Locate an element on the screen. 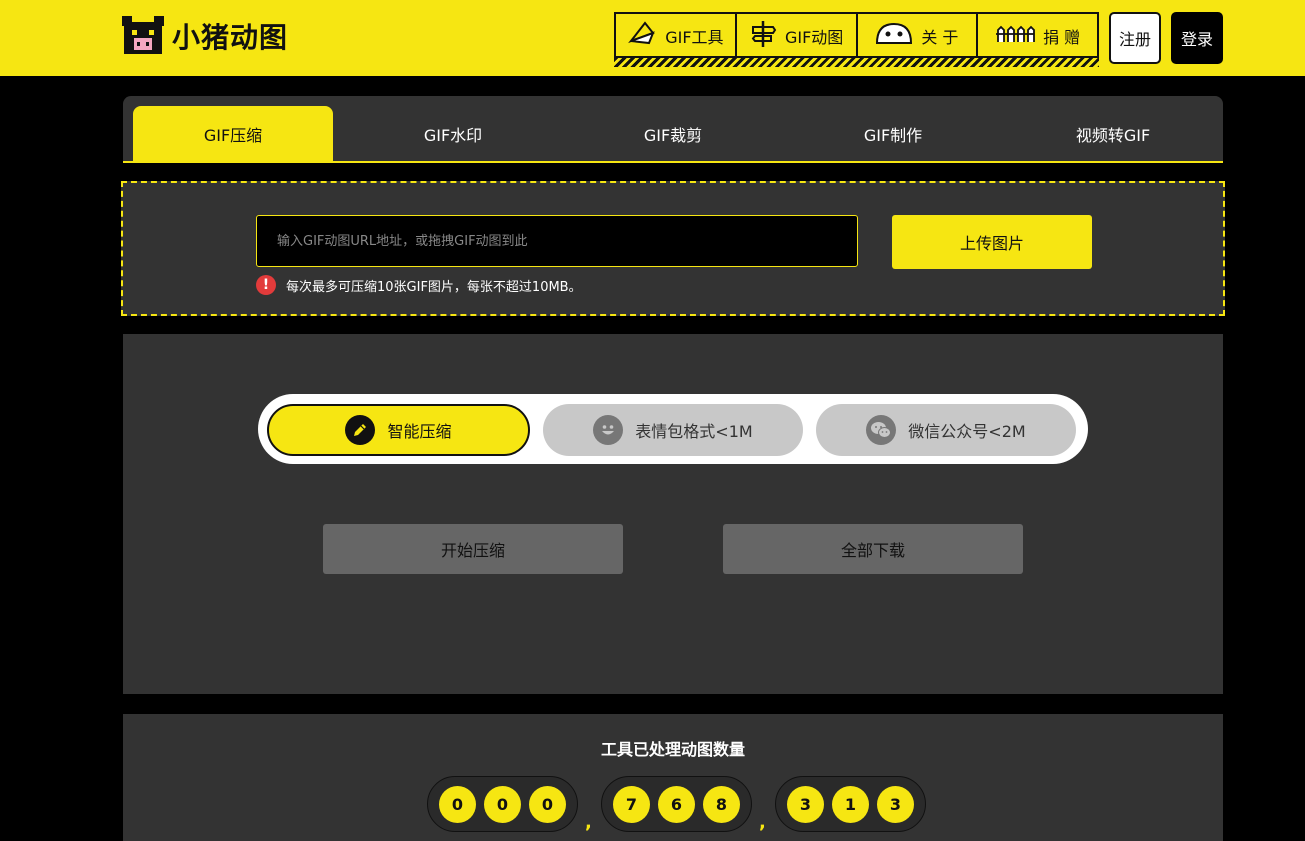 This screenshot has height=841, width=1305. fence-icon is located at coordinates (1015, 36).